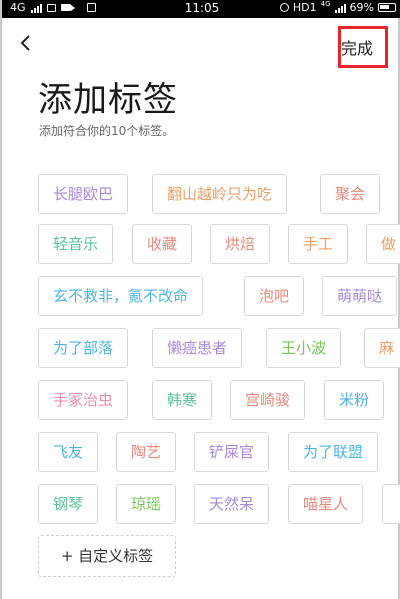 The height and width of the screenshot is (599, 400). I want to click on add-custom-tag-button: + 自定义标签, so click(107, 556).